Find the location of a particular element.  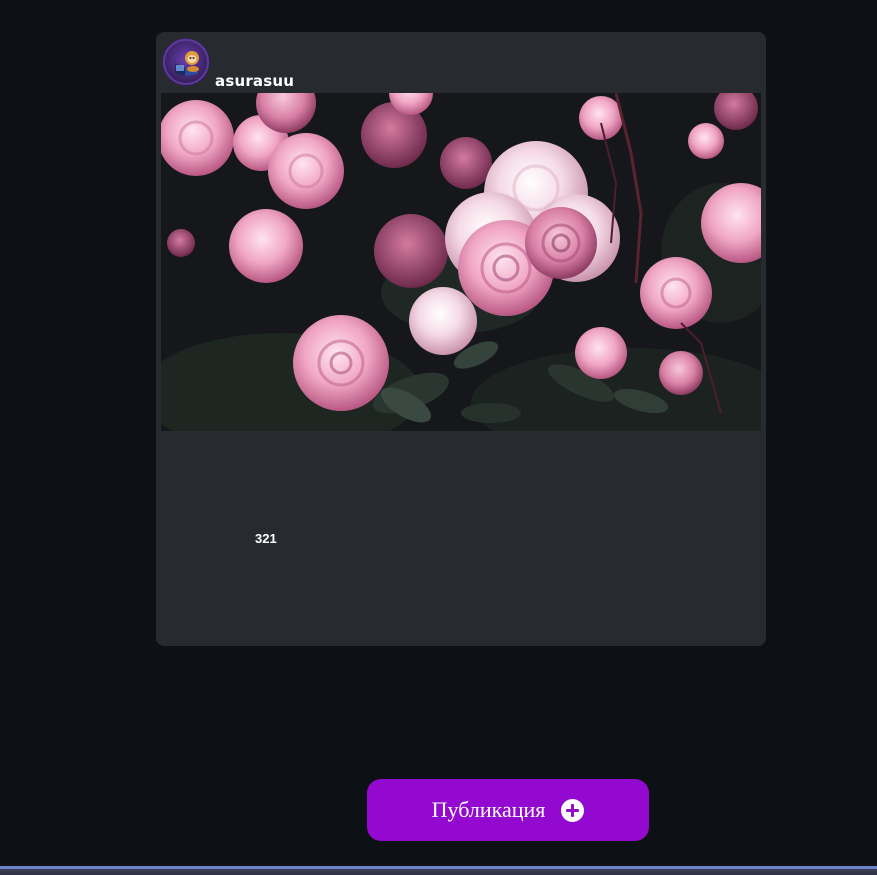

plus-circle-icon is located at coordinates (573, 810).